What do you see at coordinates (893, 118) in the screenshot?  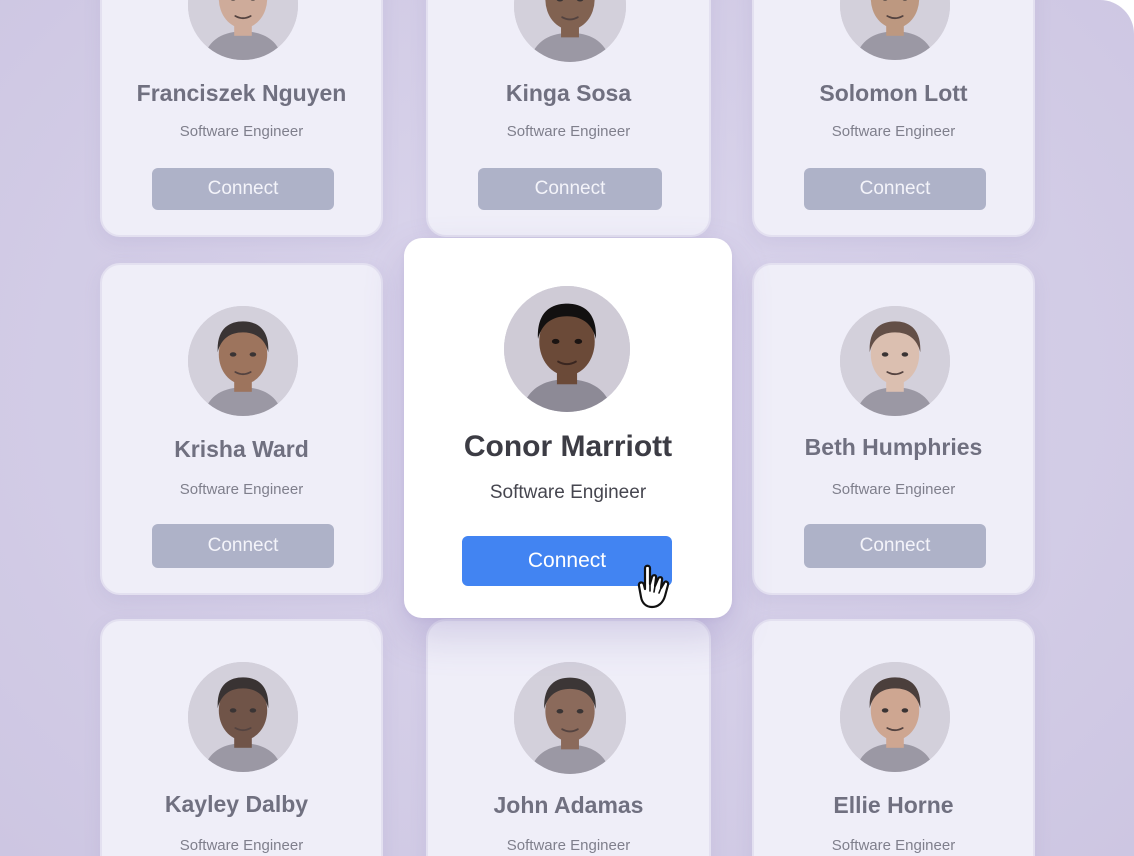 I see `profile-card: Solomon Lott Software Engineer Connect` at bounding box center [893, 118].